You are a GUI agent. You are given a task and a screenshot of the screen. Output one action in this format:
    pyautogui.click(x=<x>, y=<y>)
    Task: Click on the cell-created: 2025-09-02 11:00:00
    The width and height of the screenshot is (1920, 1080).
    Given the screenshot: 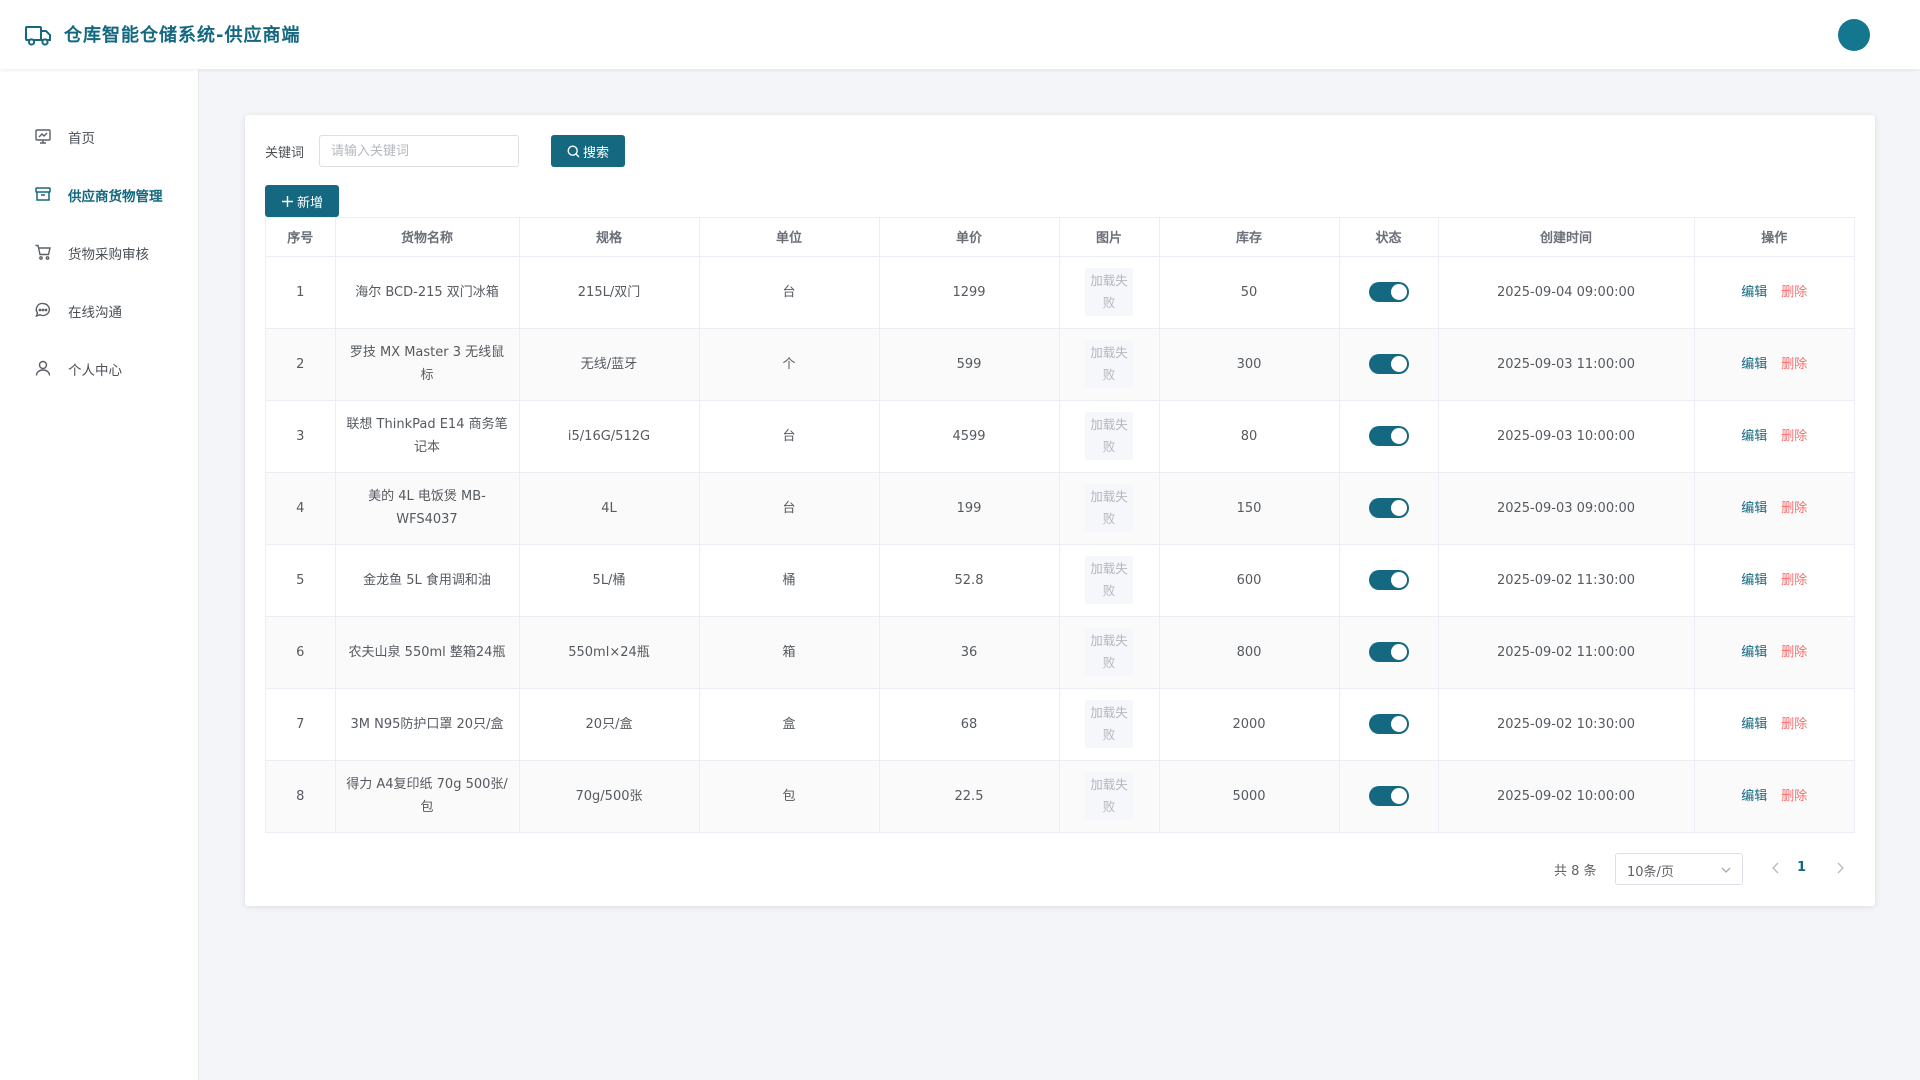 What is the action you would take?
    pyautogui.click(x=1566, y=652)
    